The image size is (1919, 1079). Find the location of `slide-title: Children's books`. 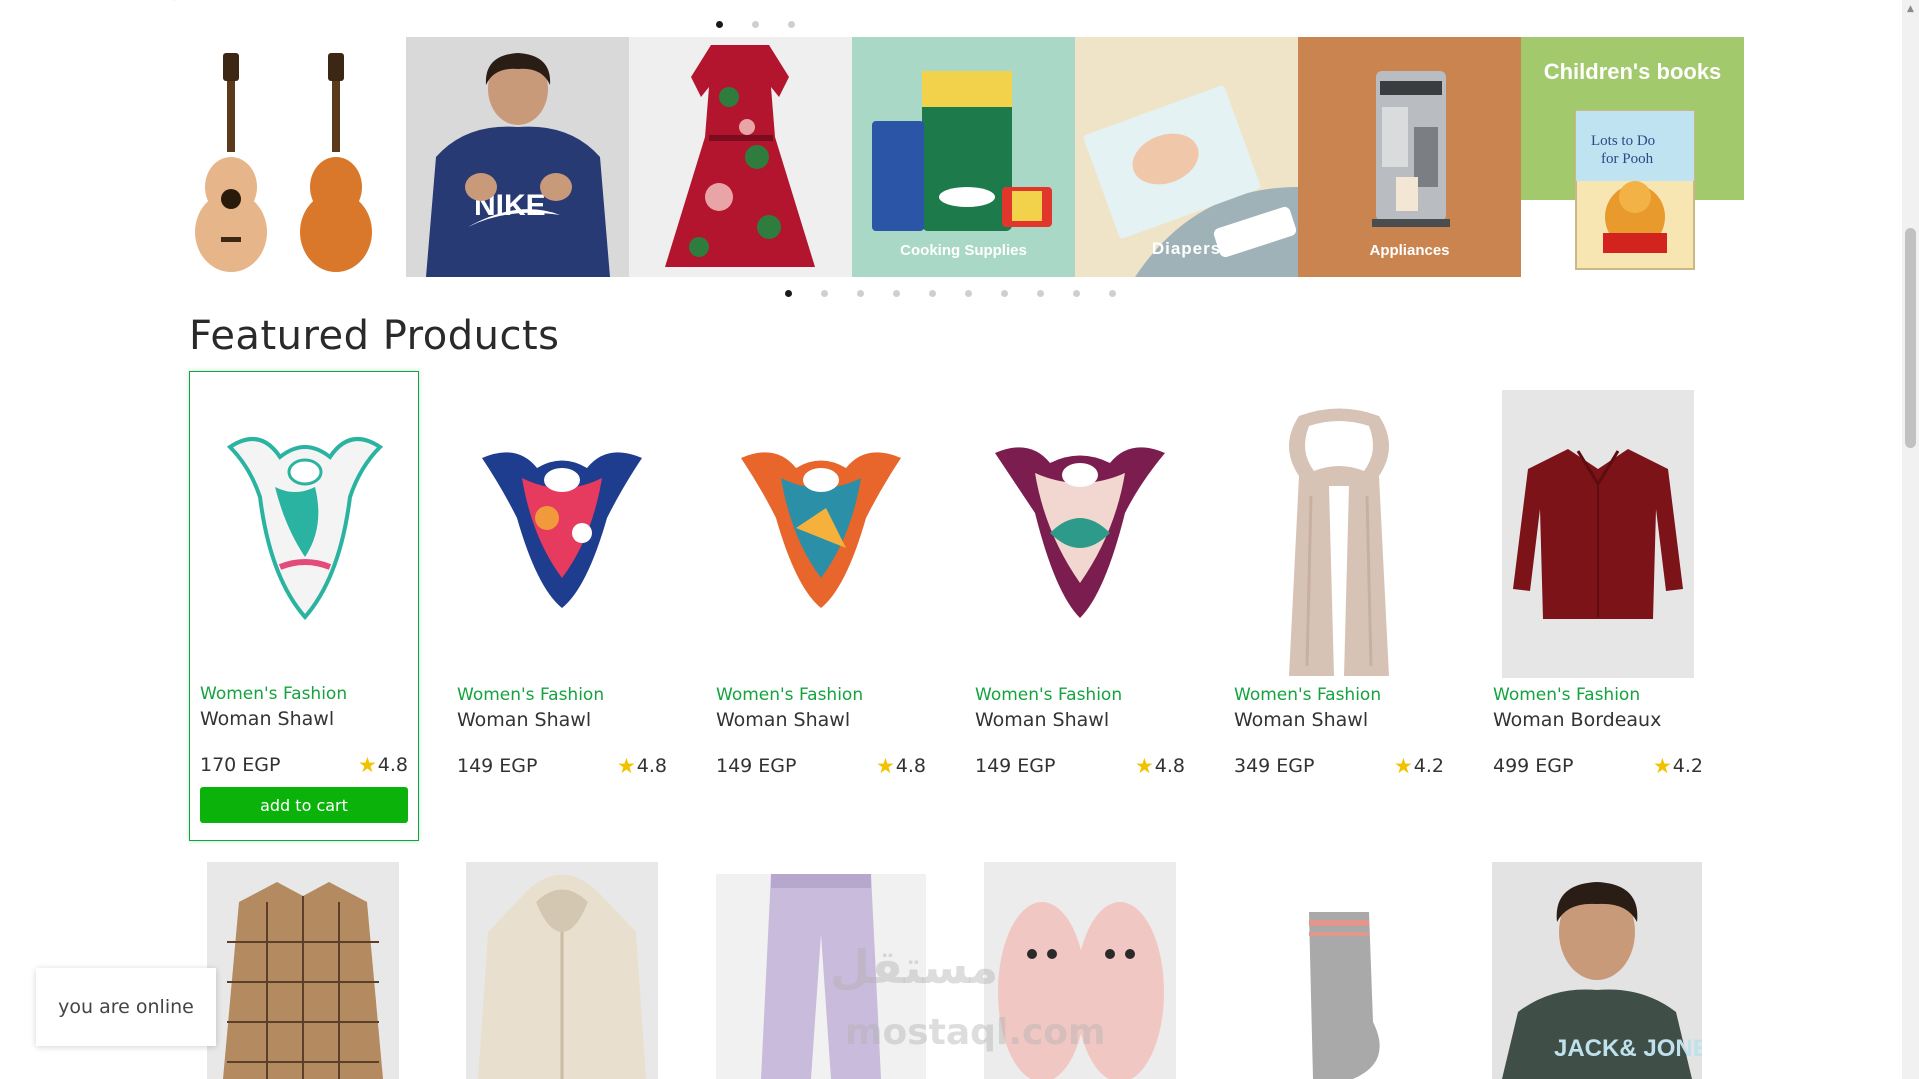

slide-title: Children's books is located at coordinates (1632, 71).